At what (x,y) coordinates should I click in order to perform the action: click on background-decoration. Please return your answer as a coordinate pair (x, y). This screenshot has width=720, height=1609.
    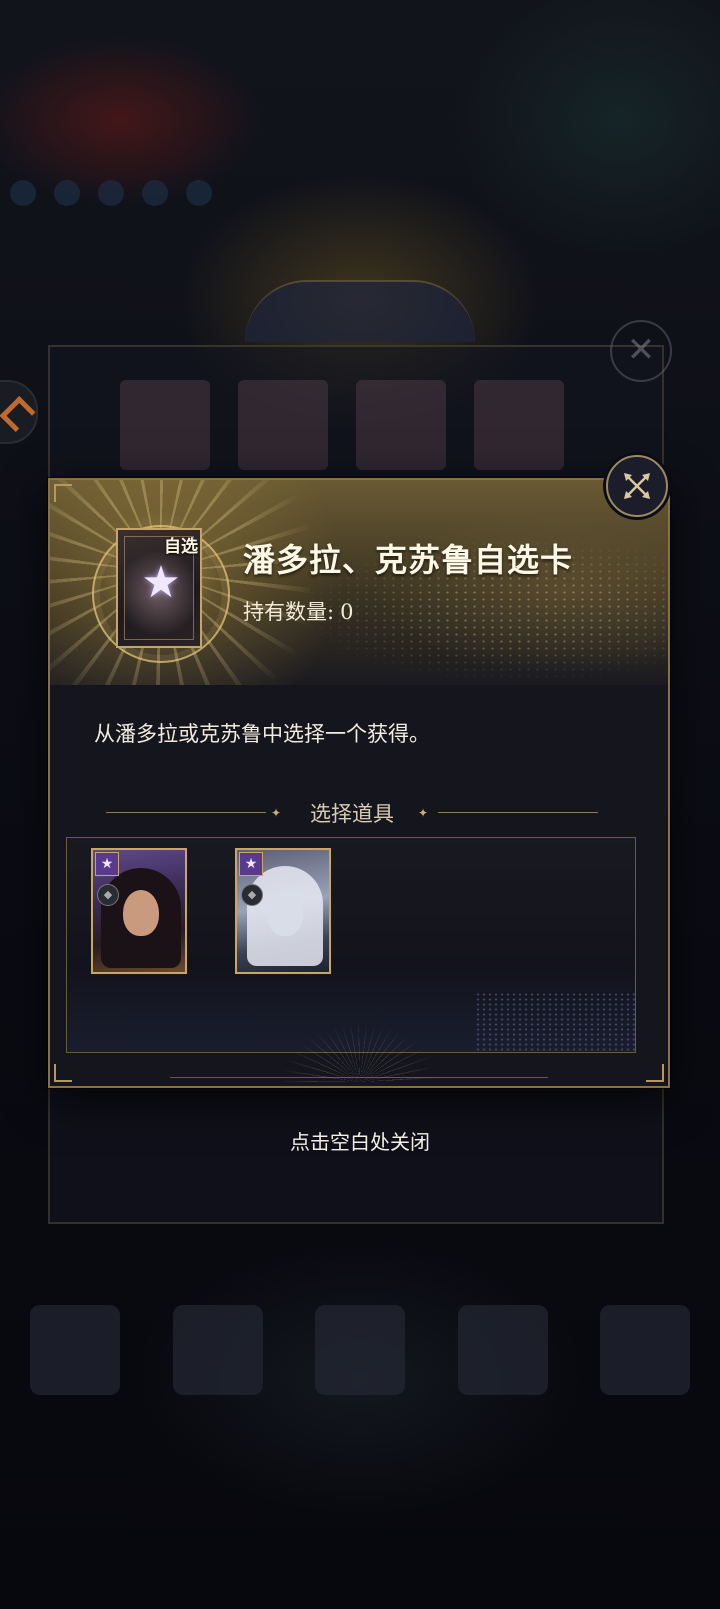
    Looking at the image, I should click on (111, 193).